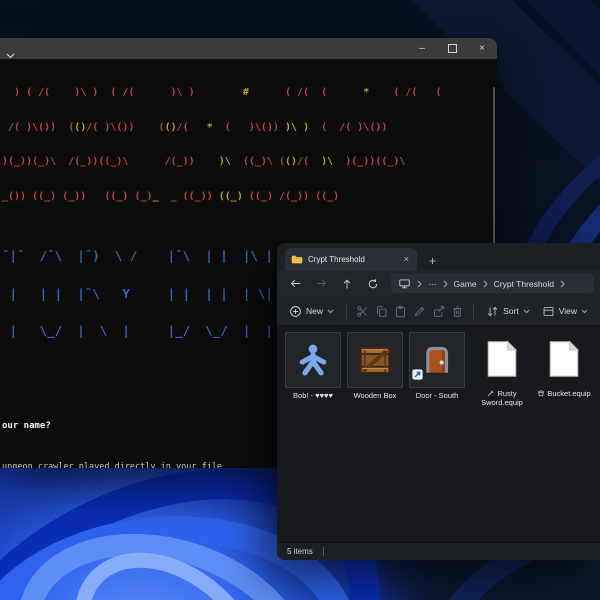  I want to click on refresh-icon, so click(373, 283).